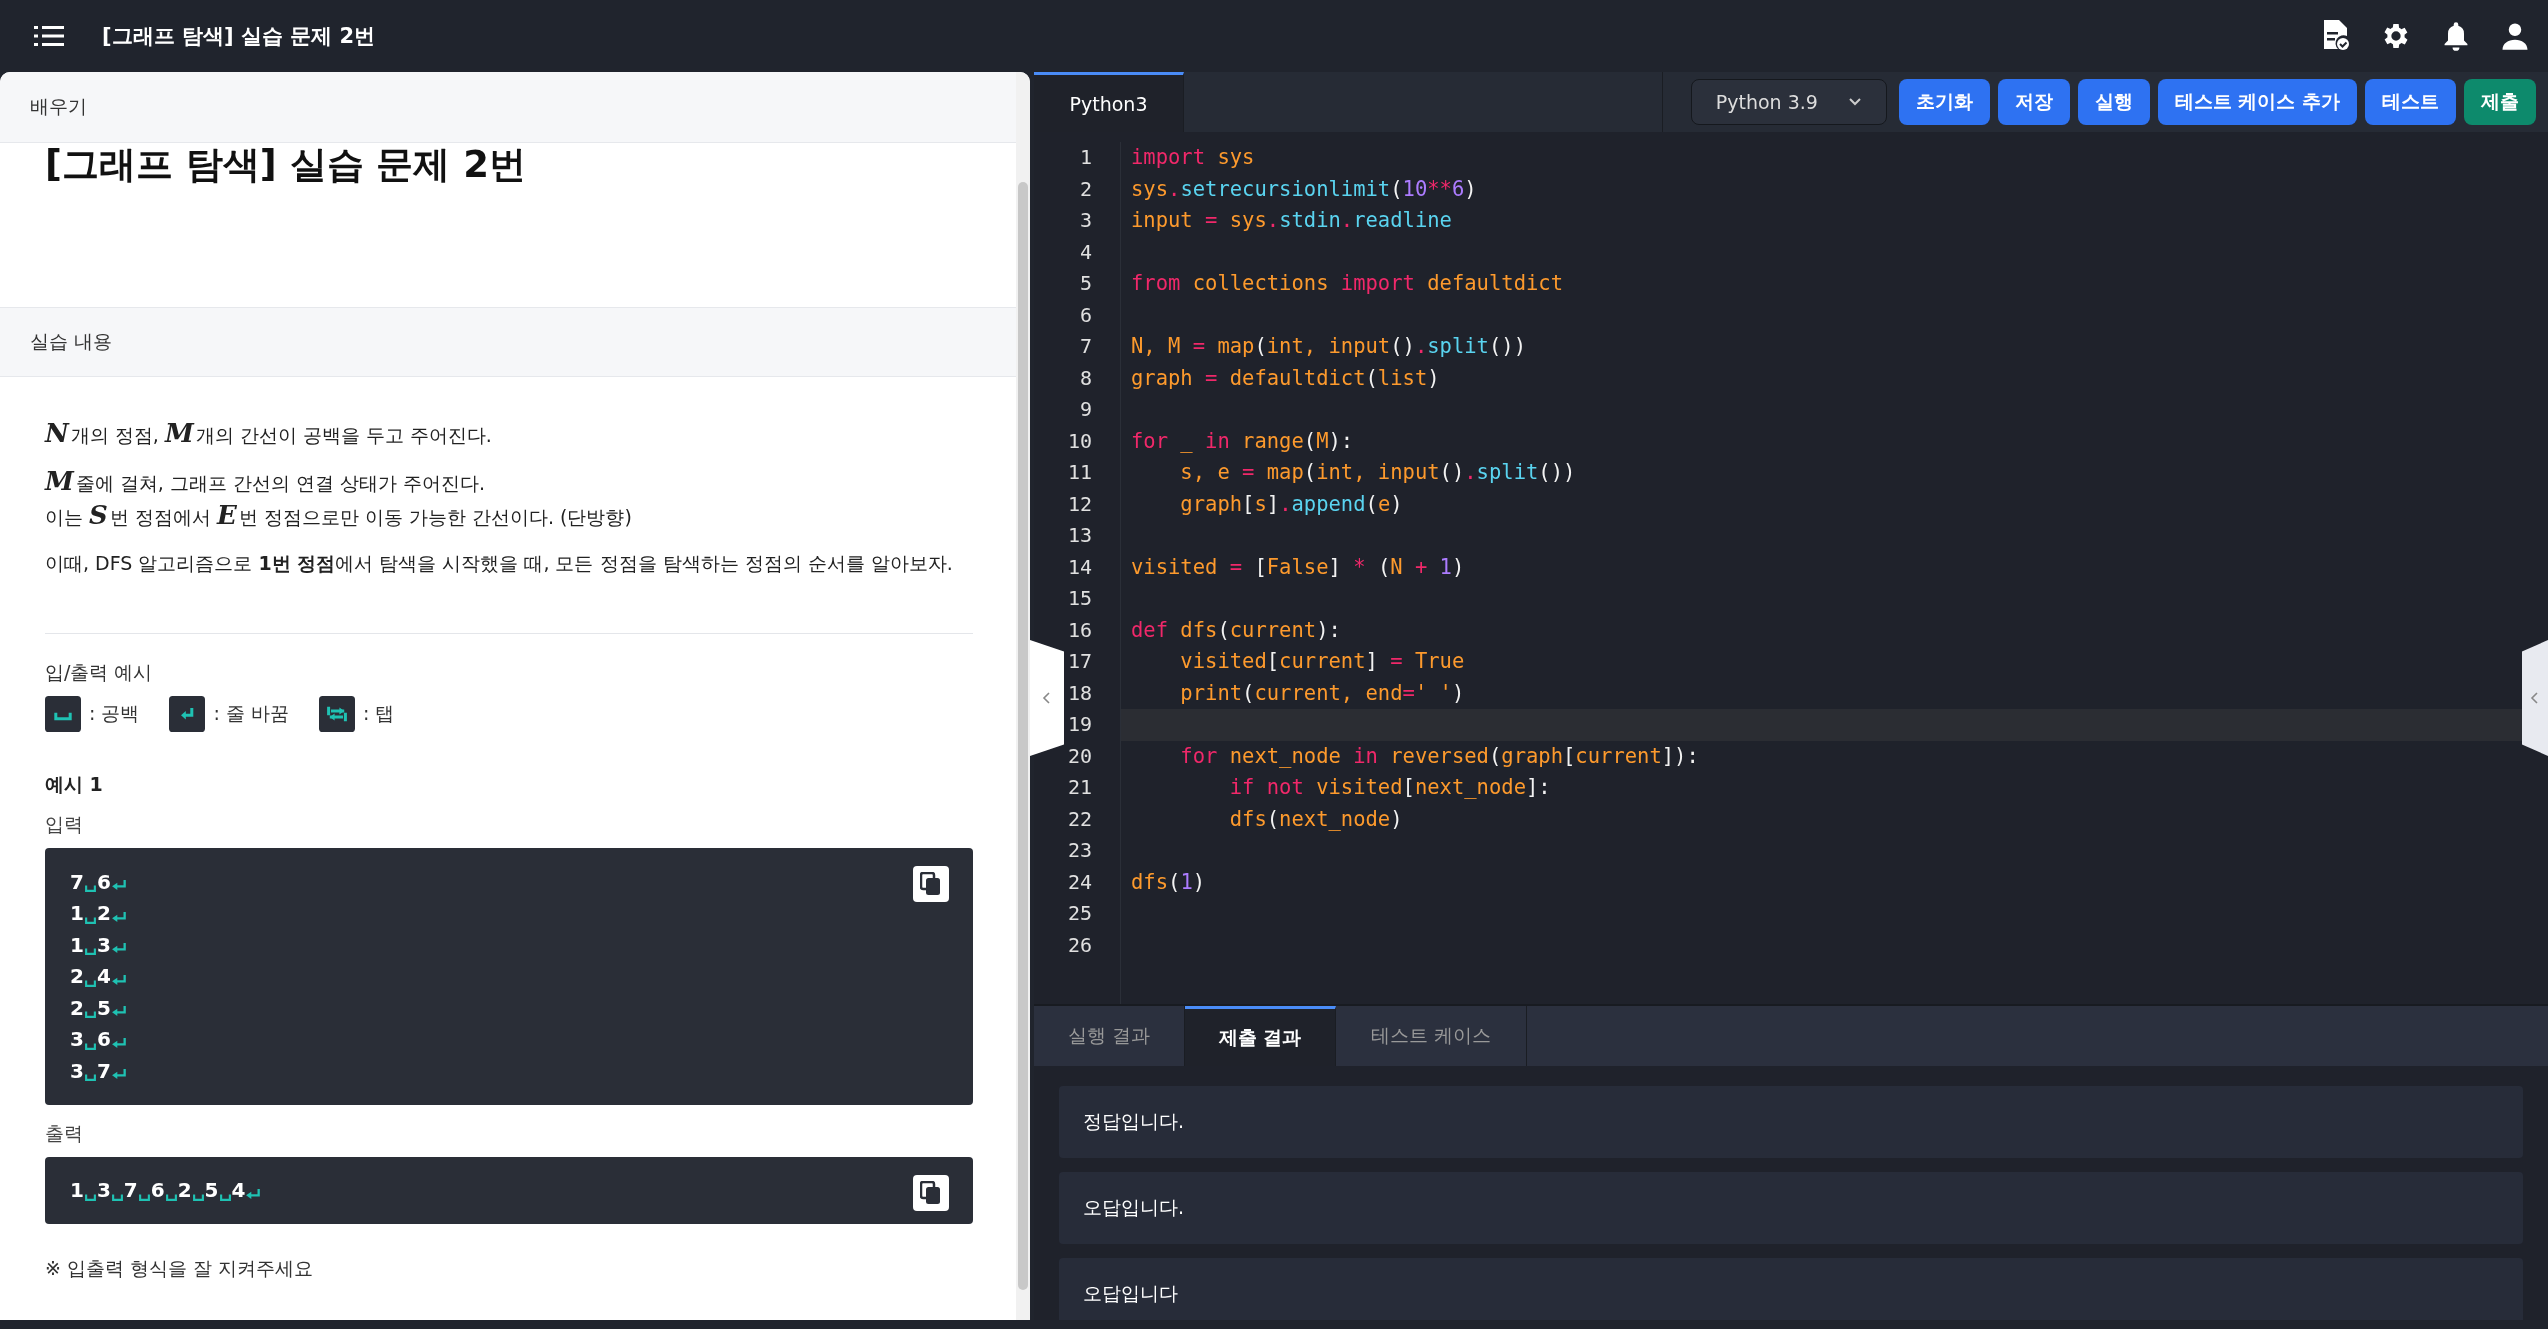 This screenshot has height=1329, width=2548. Describe the element at coordinates (1304, 188) in the screenshot. I see `code-line: sys.setrecursionlimit(10**6)` at that location.